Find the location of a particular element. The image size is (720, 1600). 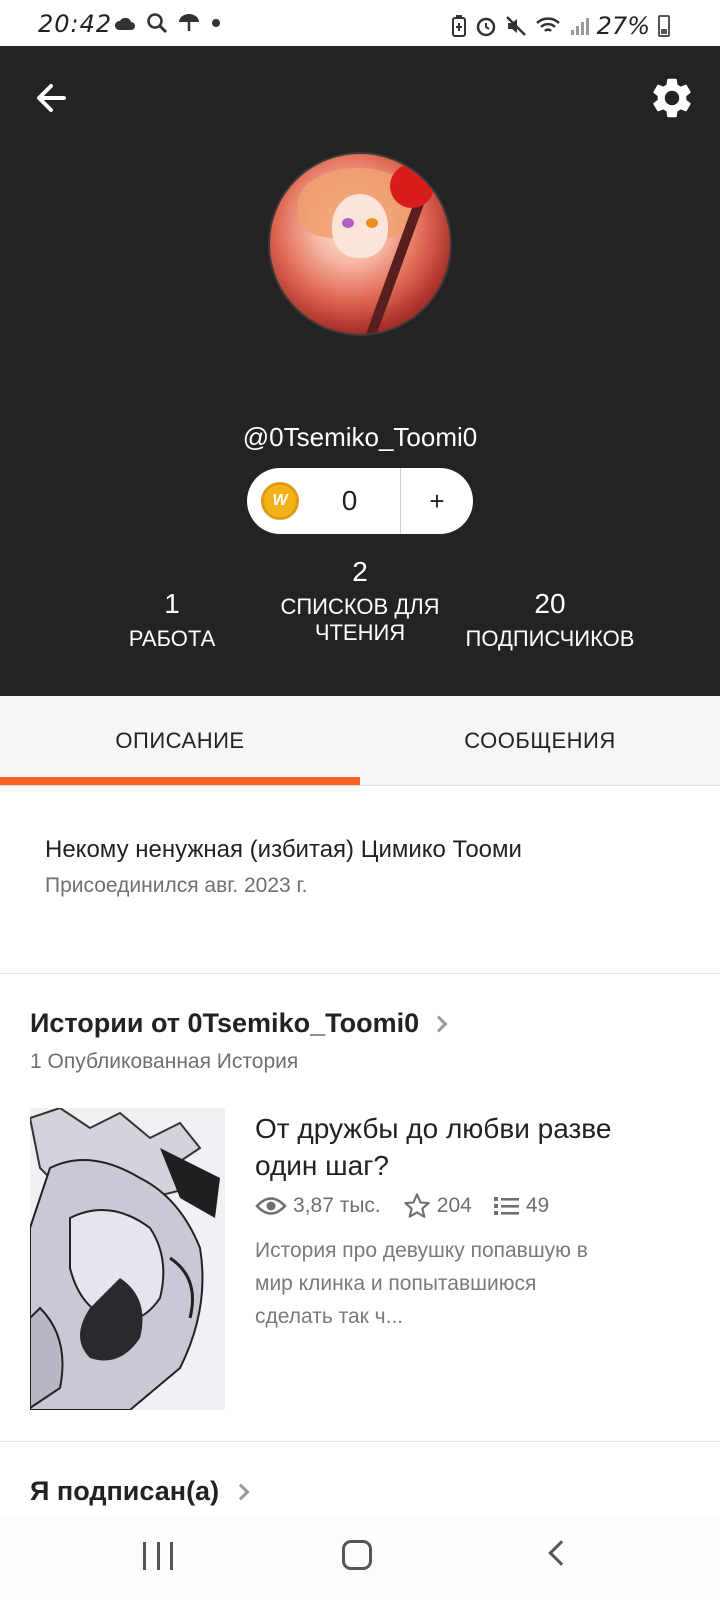

wifi-icon is located at coordinates (547, 24).